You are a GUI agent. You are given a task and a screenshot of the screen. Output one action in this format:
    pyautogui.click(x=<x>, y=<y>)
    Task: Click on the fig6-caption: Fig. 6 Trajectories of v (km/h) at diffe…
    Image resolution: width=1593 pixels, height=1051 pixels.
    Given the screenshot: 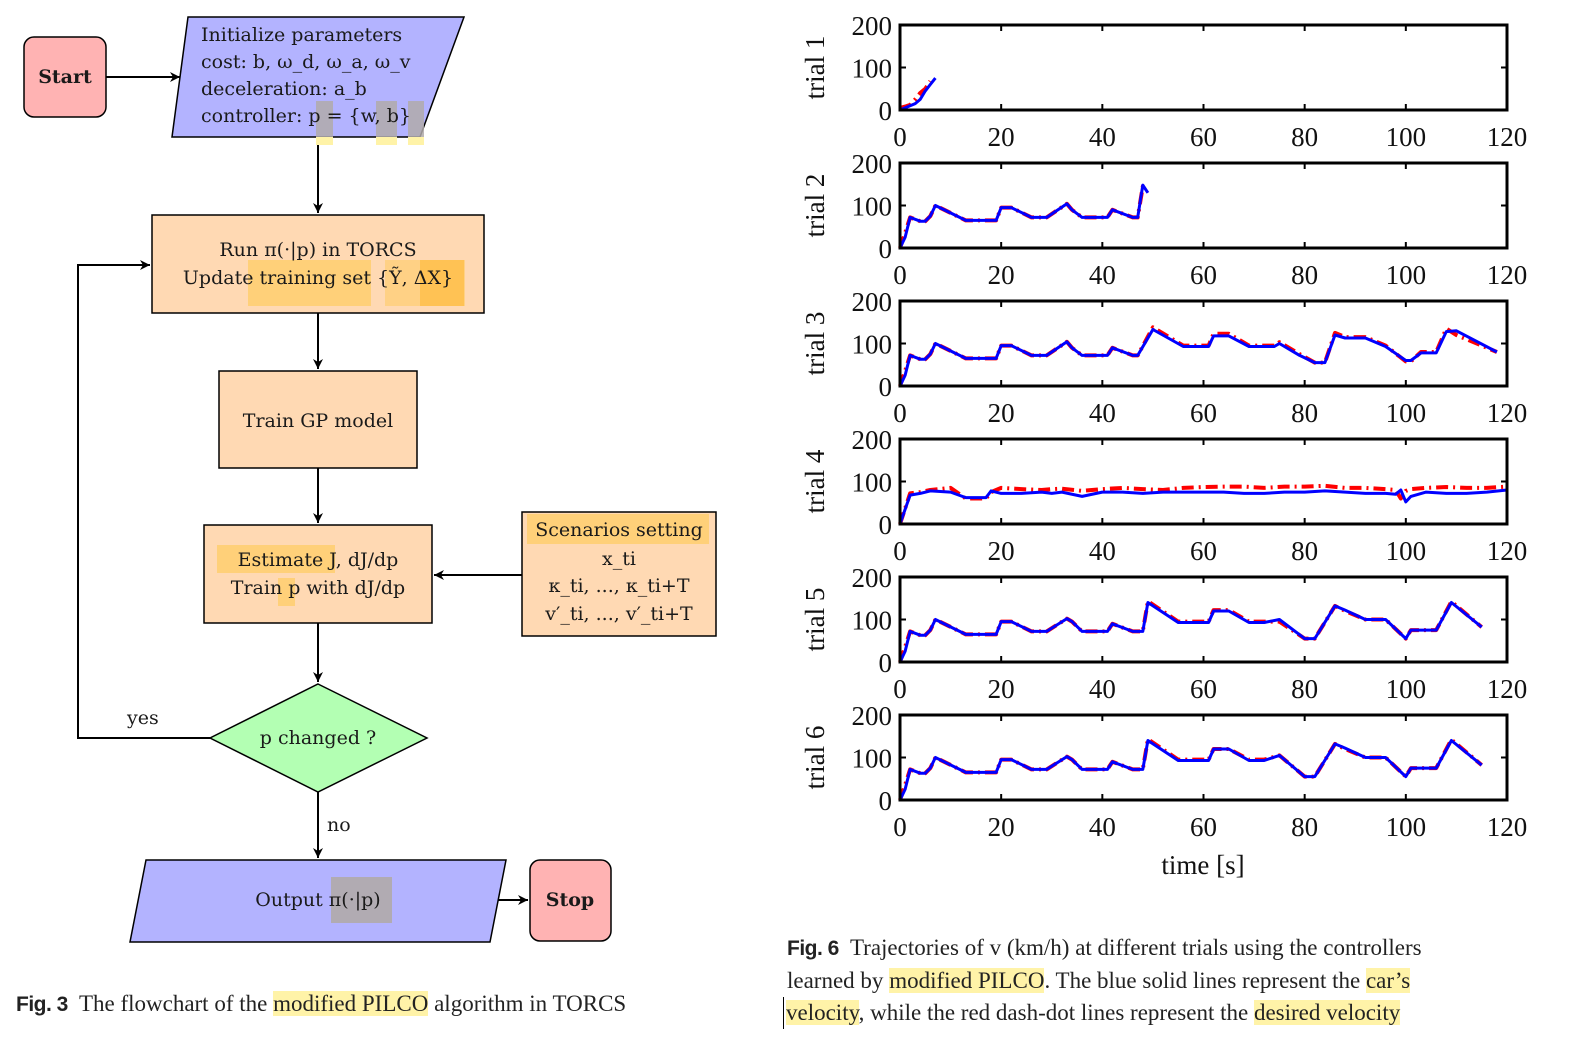 What is the action you would take?
    pyautogui.click(x=1165, y=980)
    